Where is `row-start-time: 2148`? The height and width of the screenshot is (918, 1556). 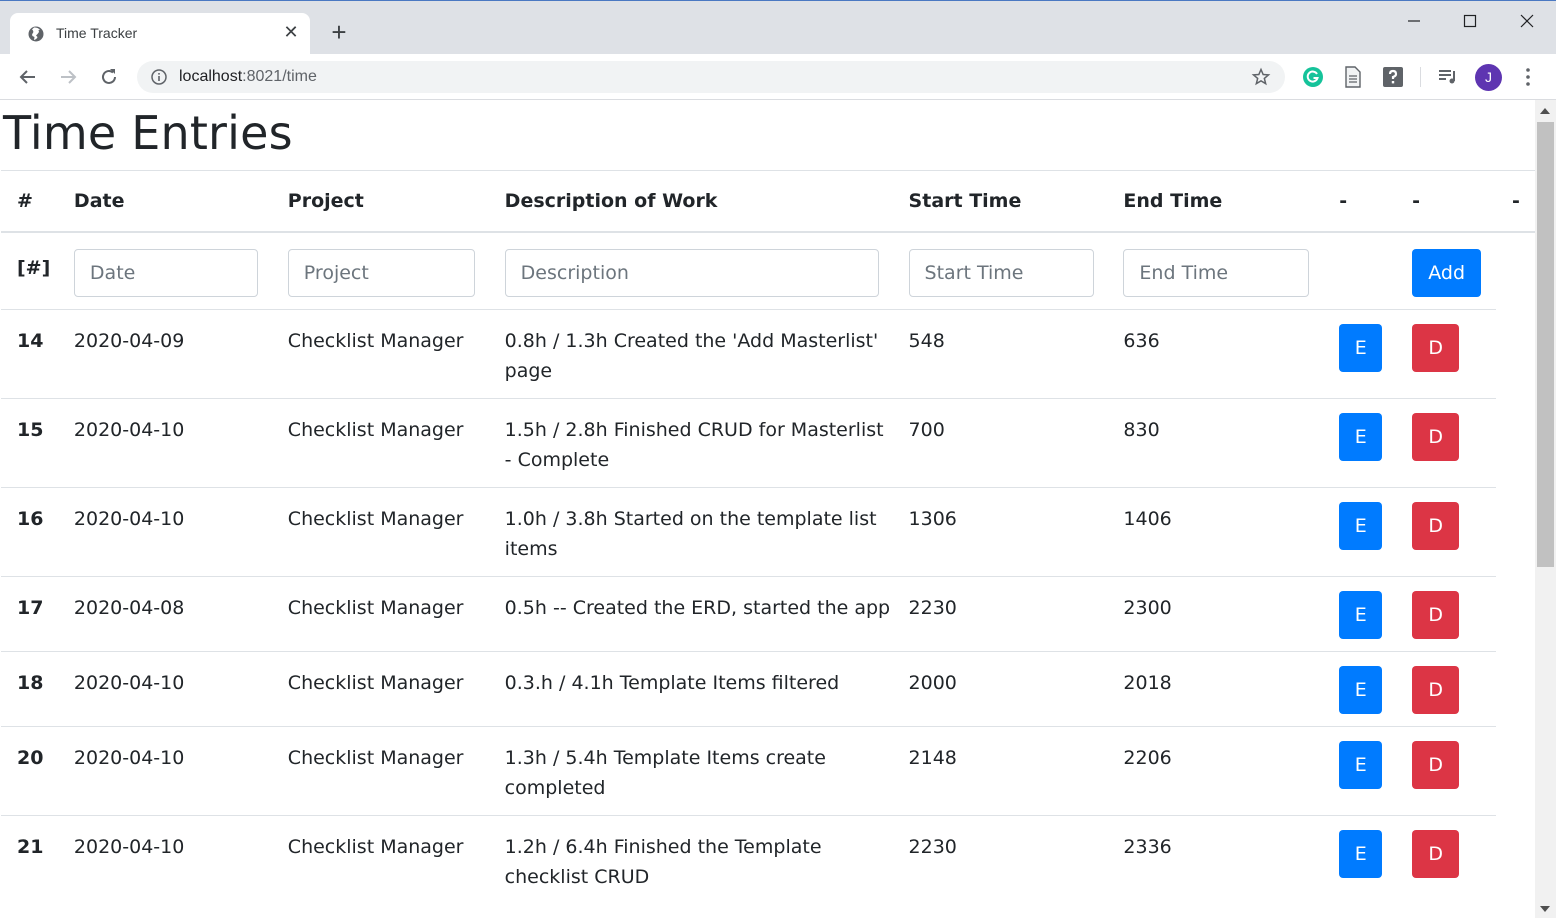 row-start-time: 2148 is located at coordinates (1000, 771).